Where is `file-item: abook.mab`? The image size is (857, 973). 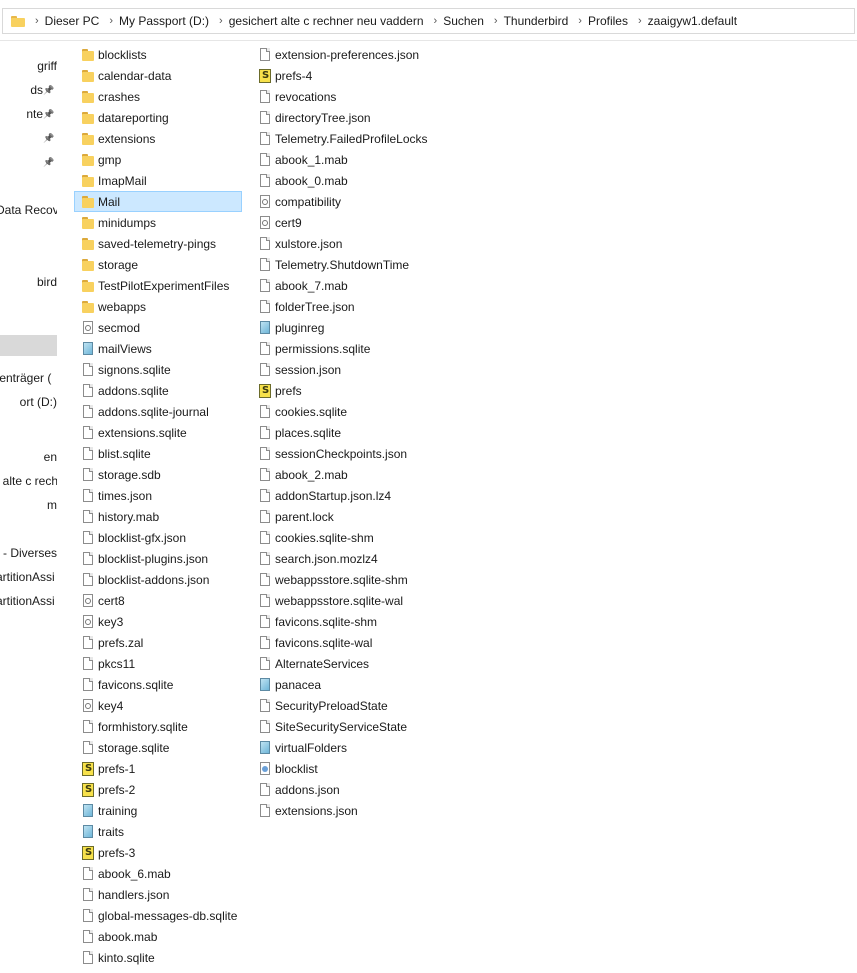 file-item: abook.mab is located at coordinates (158, 936).